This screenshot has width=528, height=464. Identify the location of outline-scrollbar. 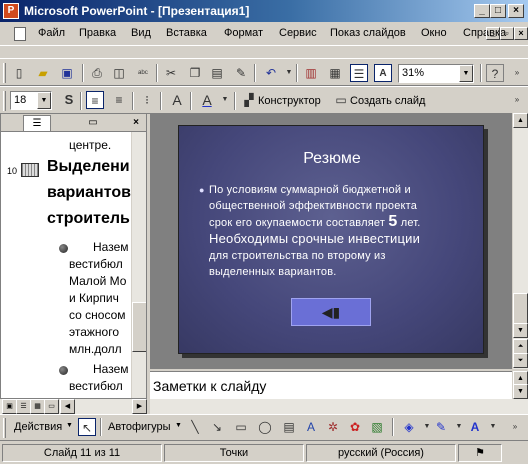
(138, 265).